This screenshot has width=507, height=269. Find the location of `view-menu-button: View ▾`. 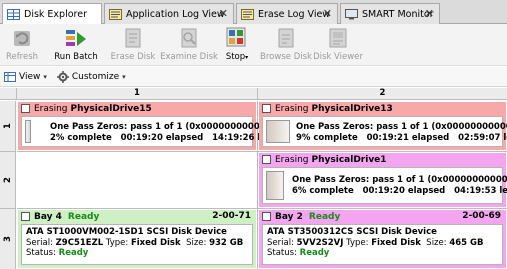

view-menu-button: View ▾ is located at coordinates (25, 76).